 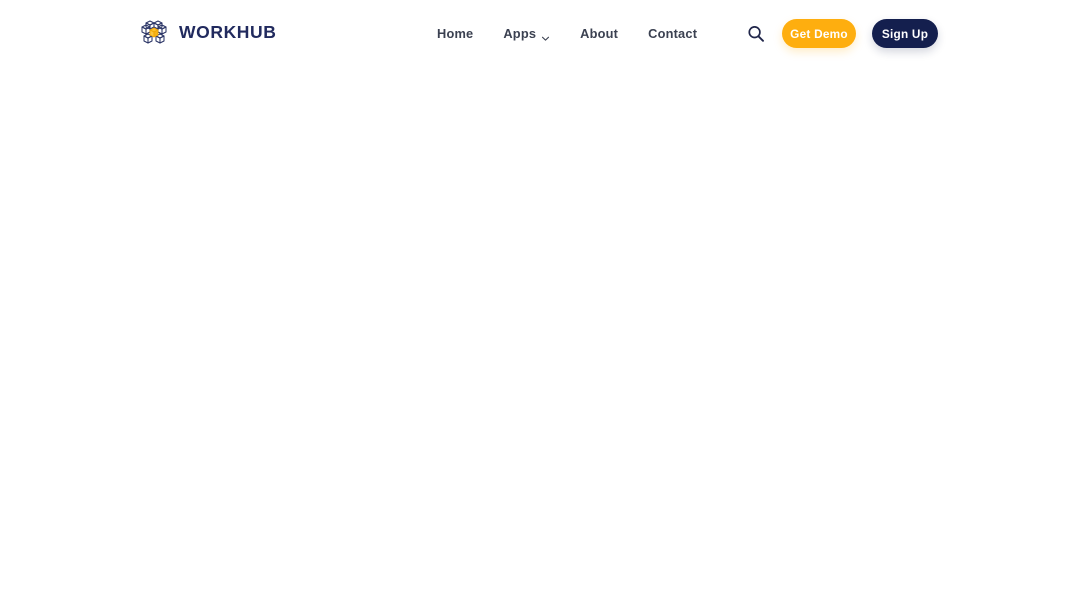 What do you see at coordinates (228, 32) in the screenshot?
I see `brand-name: WORKHUB` at bounding box center [228, 32].